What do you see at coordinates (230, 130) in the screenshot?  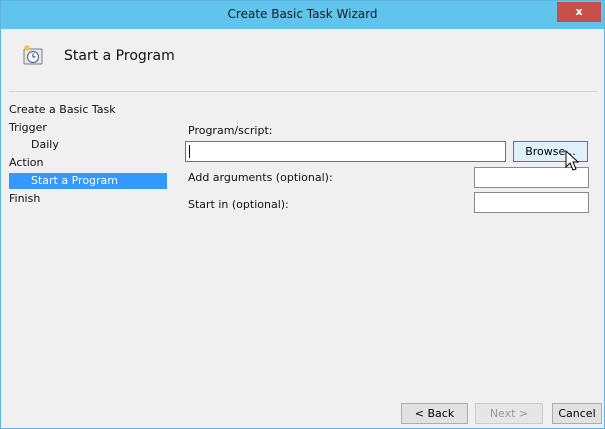 I see `program-script-label: Program/script:` at bounding box center [230, 130].